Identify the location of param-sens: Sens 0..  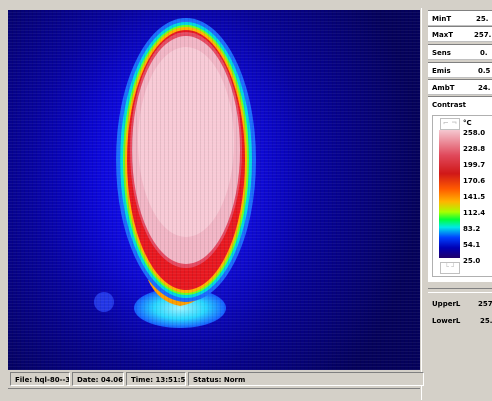
(460, 52).